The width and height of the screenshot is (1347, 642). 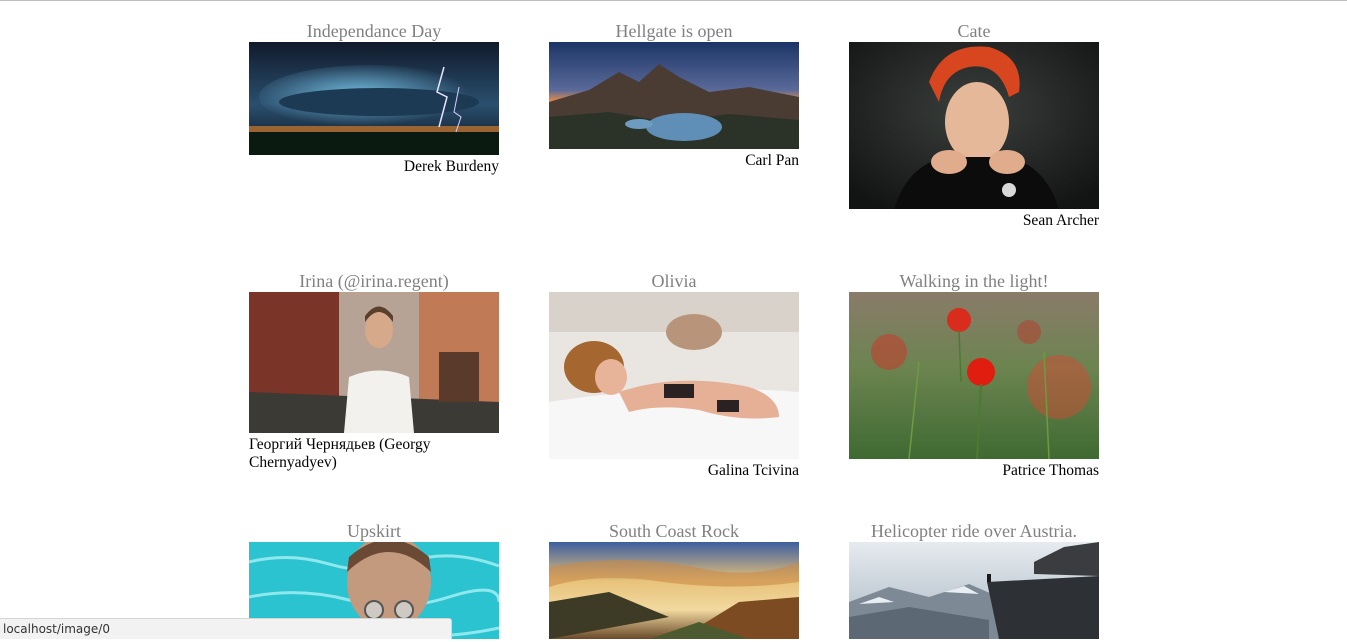 What do you see at coordinates (674, 281) in the screenshot?
I see `photo-title: Olivia` at bounding box center [674, 281].